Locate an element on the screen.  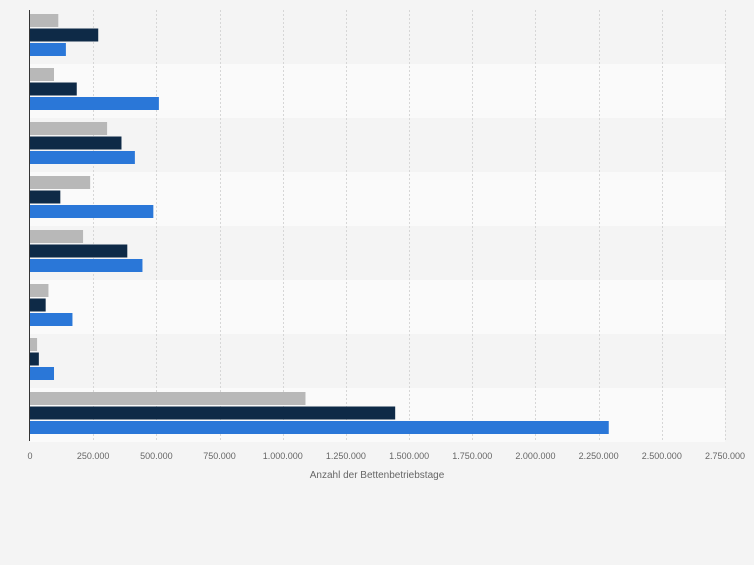
x-tick-label: 1.750.000 is located at coordinates (472, 456).